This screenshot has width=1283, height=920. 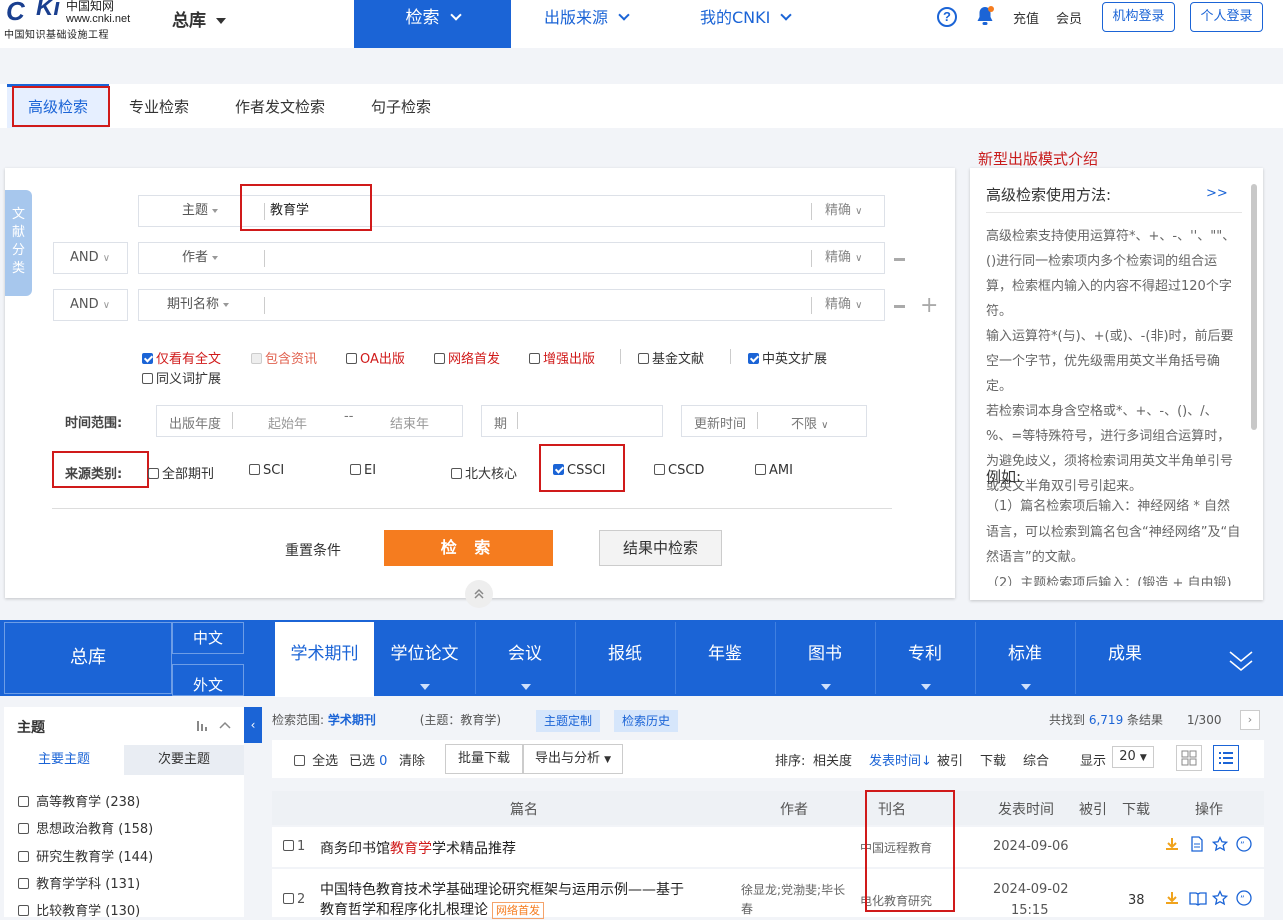 I want to click on add-row-icon: +, so click(x=929, y=306).